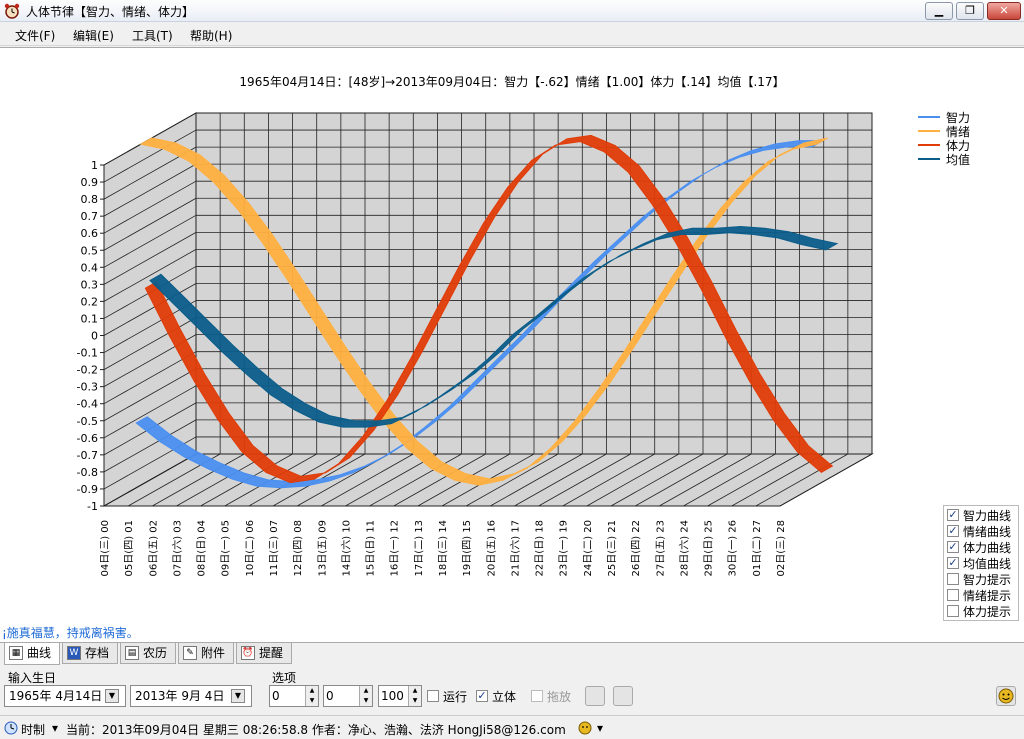 This screenshot has width=1024, height=739. What do you see at coordinates (152, 35) in the screenshot?
I see `menu-tools: 工具(T)` at bounding box center [152, 35].